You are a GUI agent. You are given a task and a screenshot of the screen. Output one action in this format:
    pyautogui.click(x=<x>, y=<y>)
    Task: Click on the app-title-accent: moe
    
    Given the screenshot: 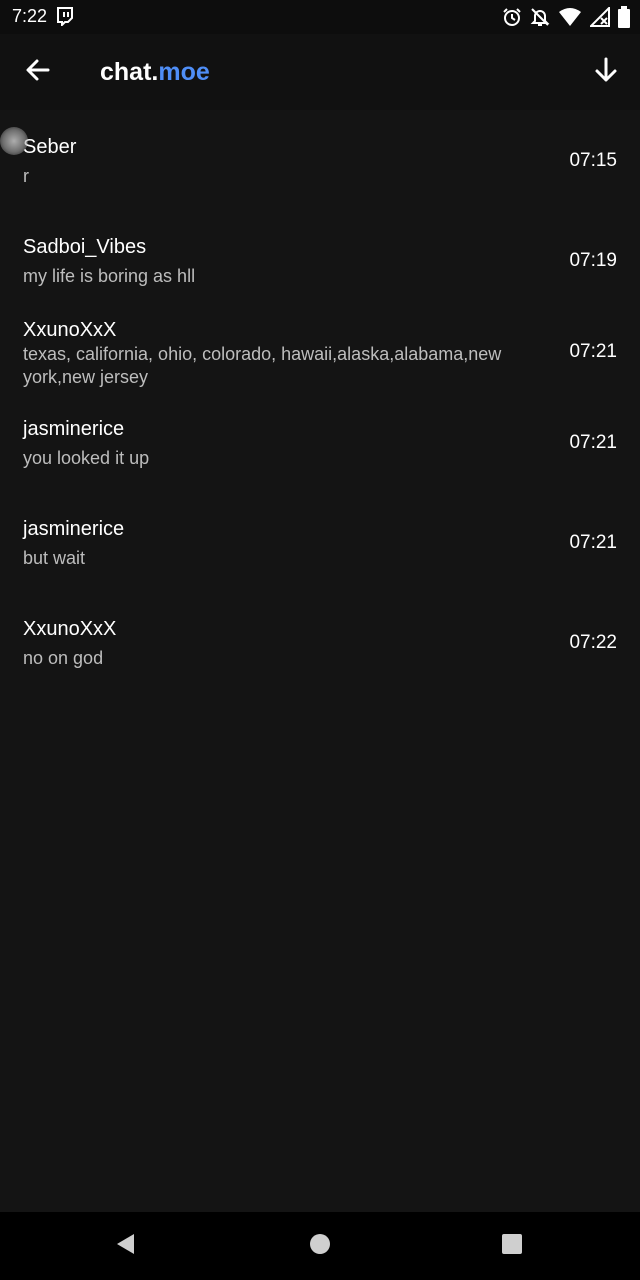 What is the action you would take?
    pyautogui.click(x=184, y=72)
    